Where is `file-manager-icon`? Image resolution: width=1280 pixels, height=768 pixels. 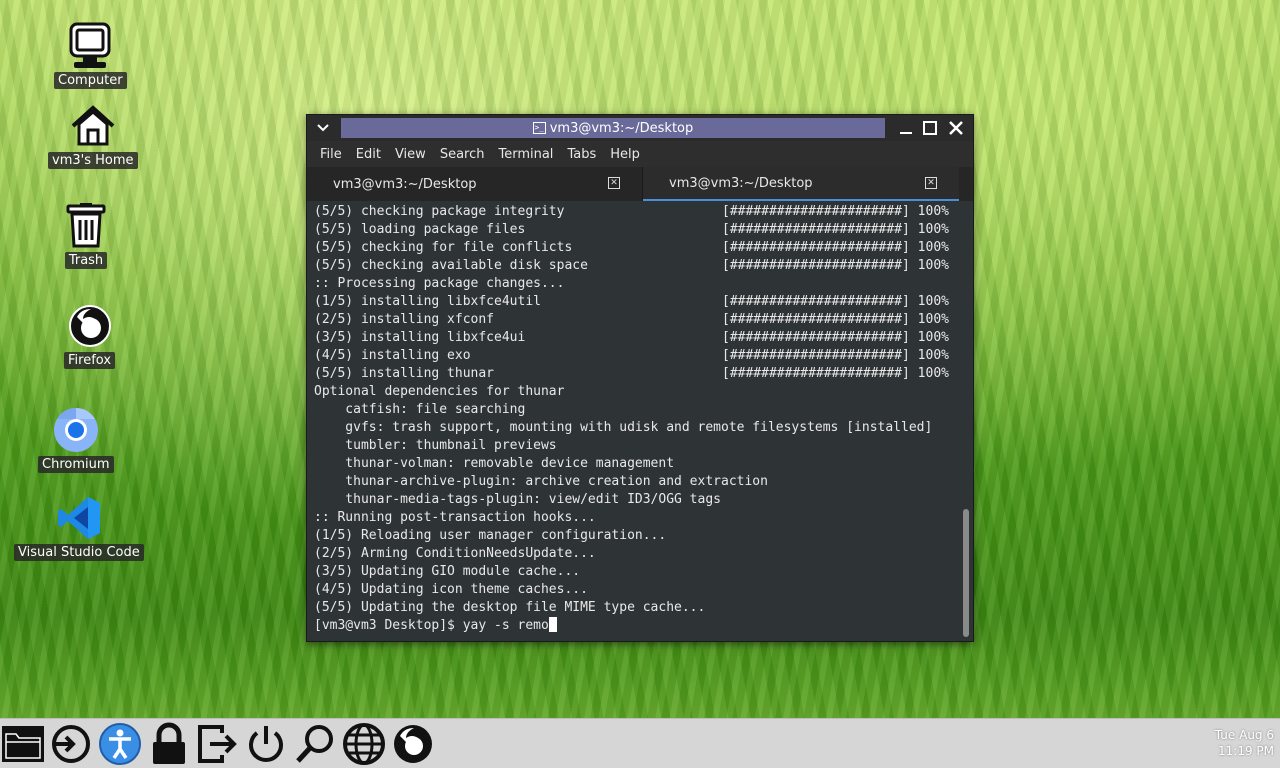 file-manager-icon is located at coordinates (23, 744).